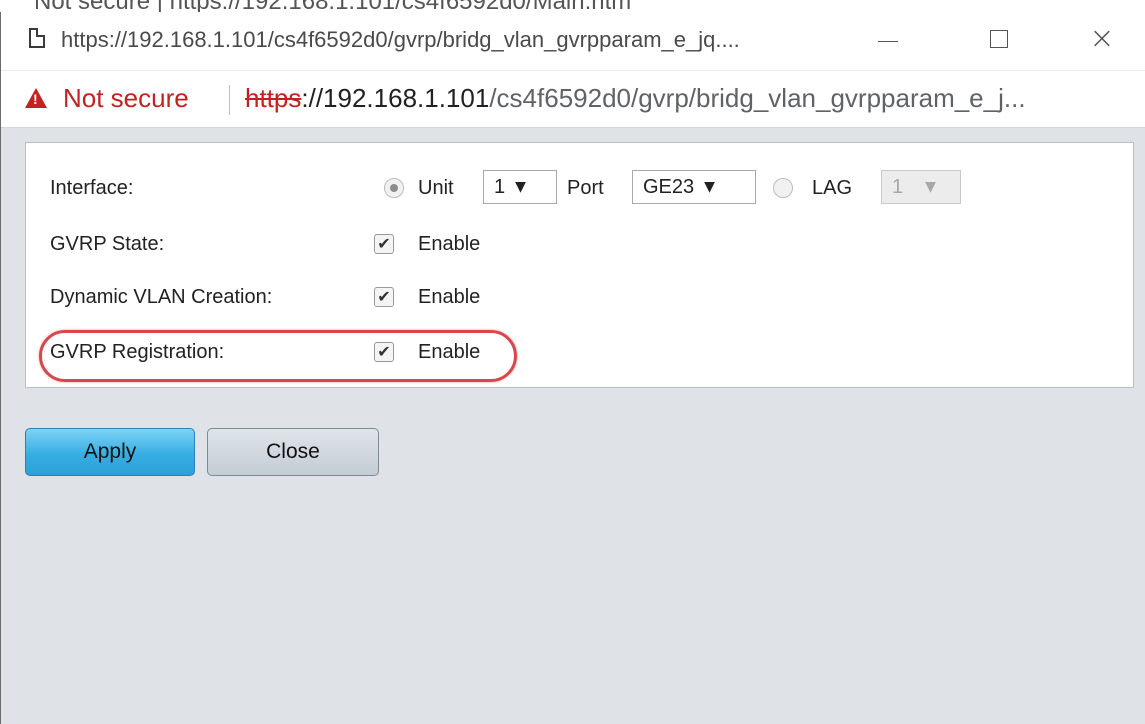 The width and height of the screenshot is (1145, 724). Describe the element at coordinates (229, 100) in the screenshot. I see `address-separator` at that location.